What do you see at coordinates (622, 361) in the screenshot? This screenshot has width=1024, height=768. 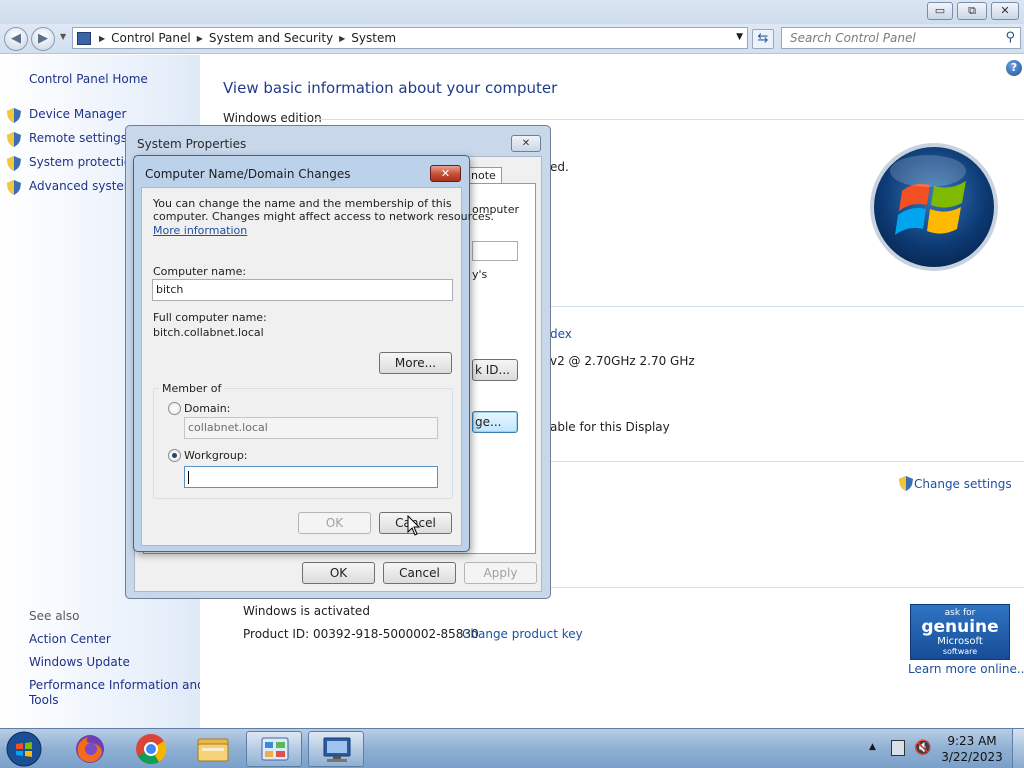 I see `processor-value-fragment: v2 @ 2.70GHz 2.70 GHz` at bounding box center [622, 361].